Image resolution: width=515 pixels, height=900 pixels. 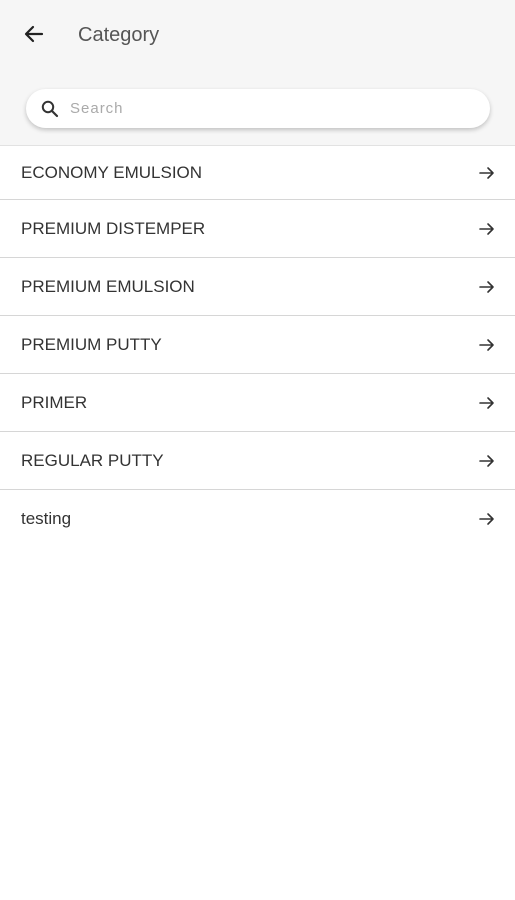 I want to click on search-input, so click(x=270, y=108).